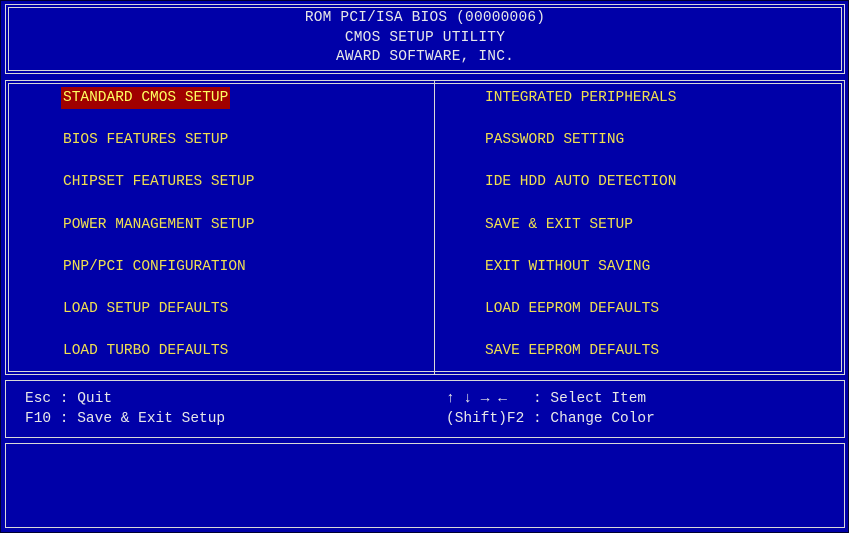 The image size is (849, 533). What do you see at coordinates (572, 351) in the screenshot?
I see `menu-item-label: SAVE EEPROM DEFAULTS` at bounding box center [572, 351].